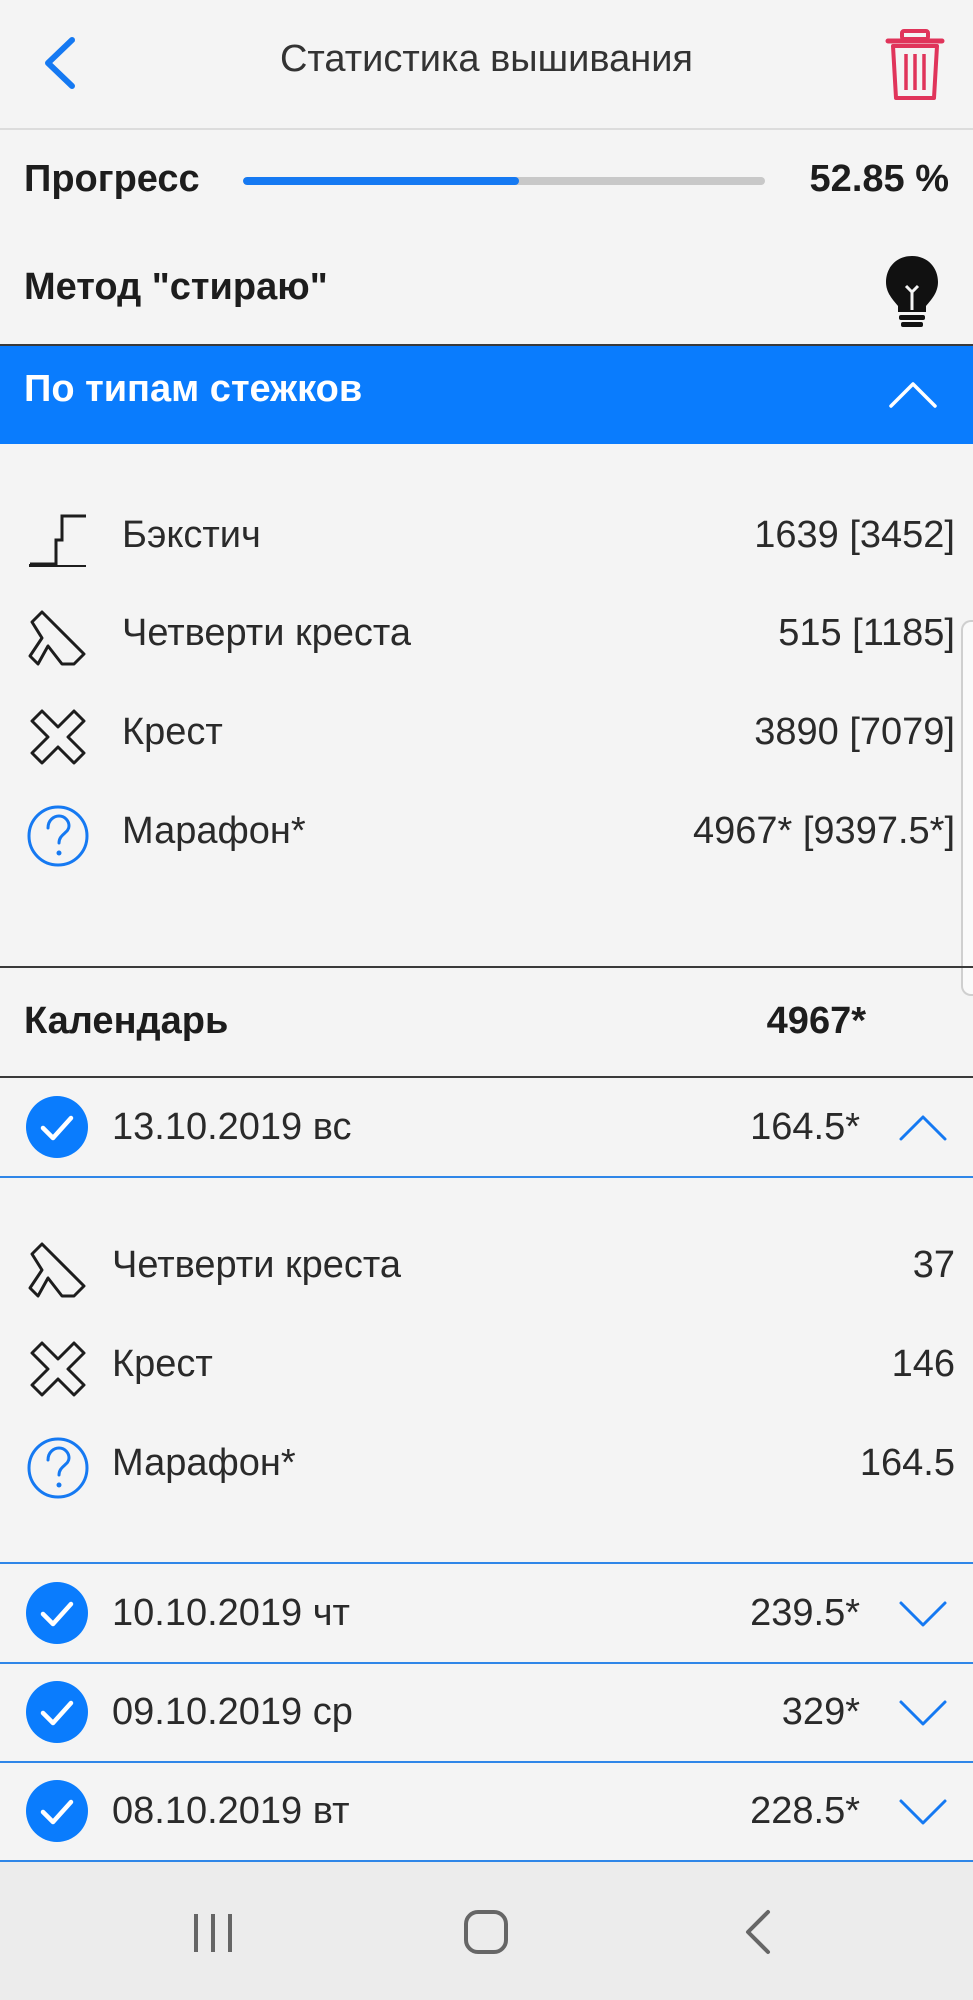  I want to click on calendar-title: Календарь, so click(126, 1021).